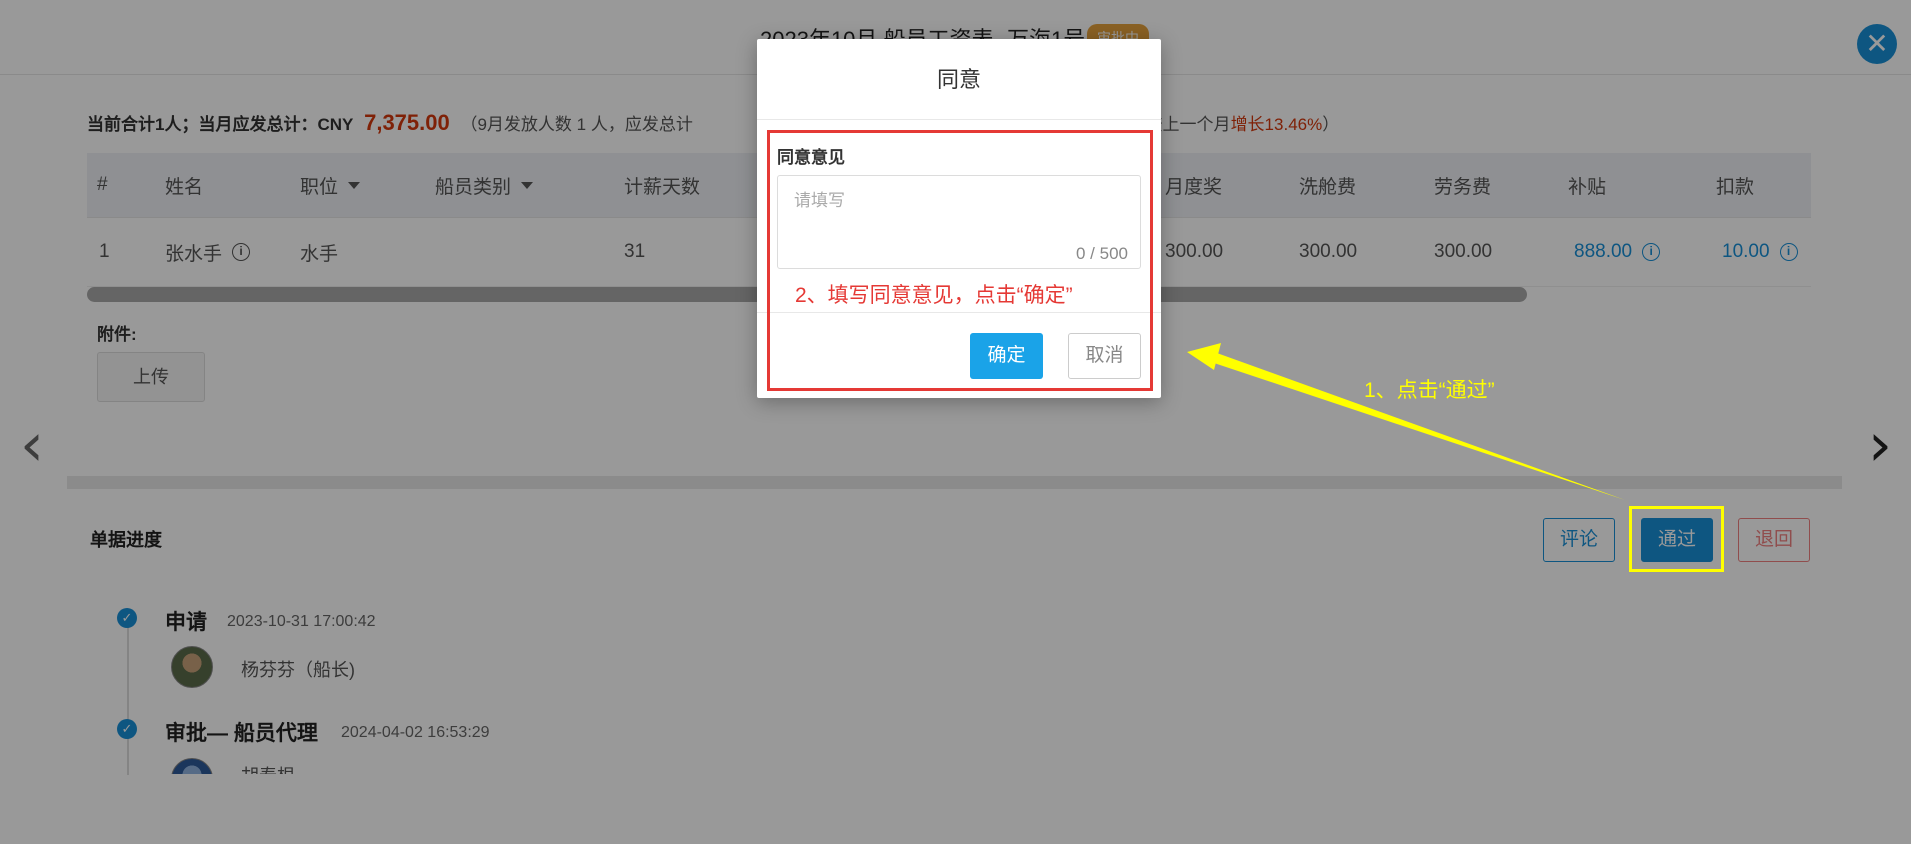 This screenshot has height=844, width=1911. Describe the element at coordinates (959, 79) in the screenshot. I see `dialog-title: 同意` at that location.